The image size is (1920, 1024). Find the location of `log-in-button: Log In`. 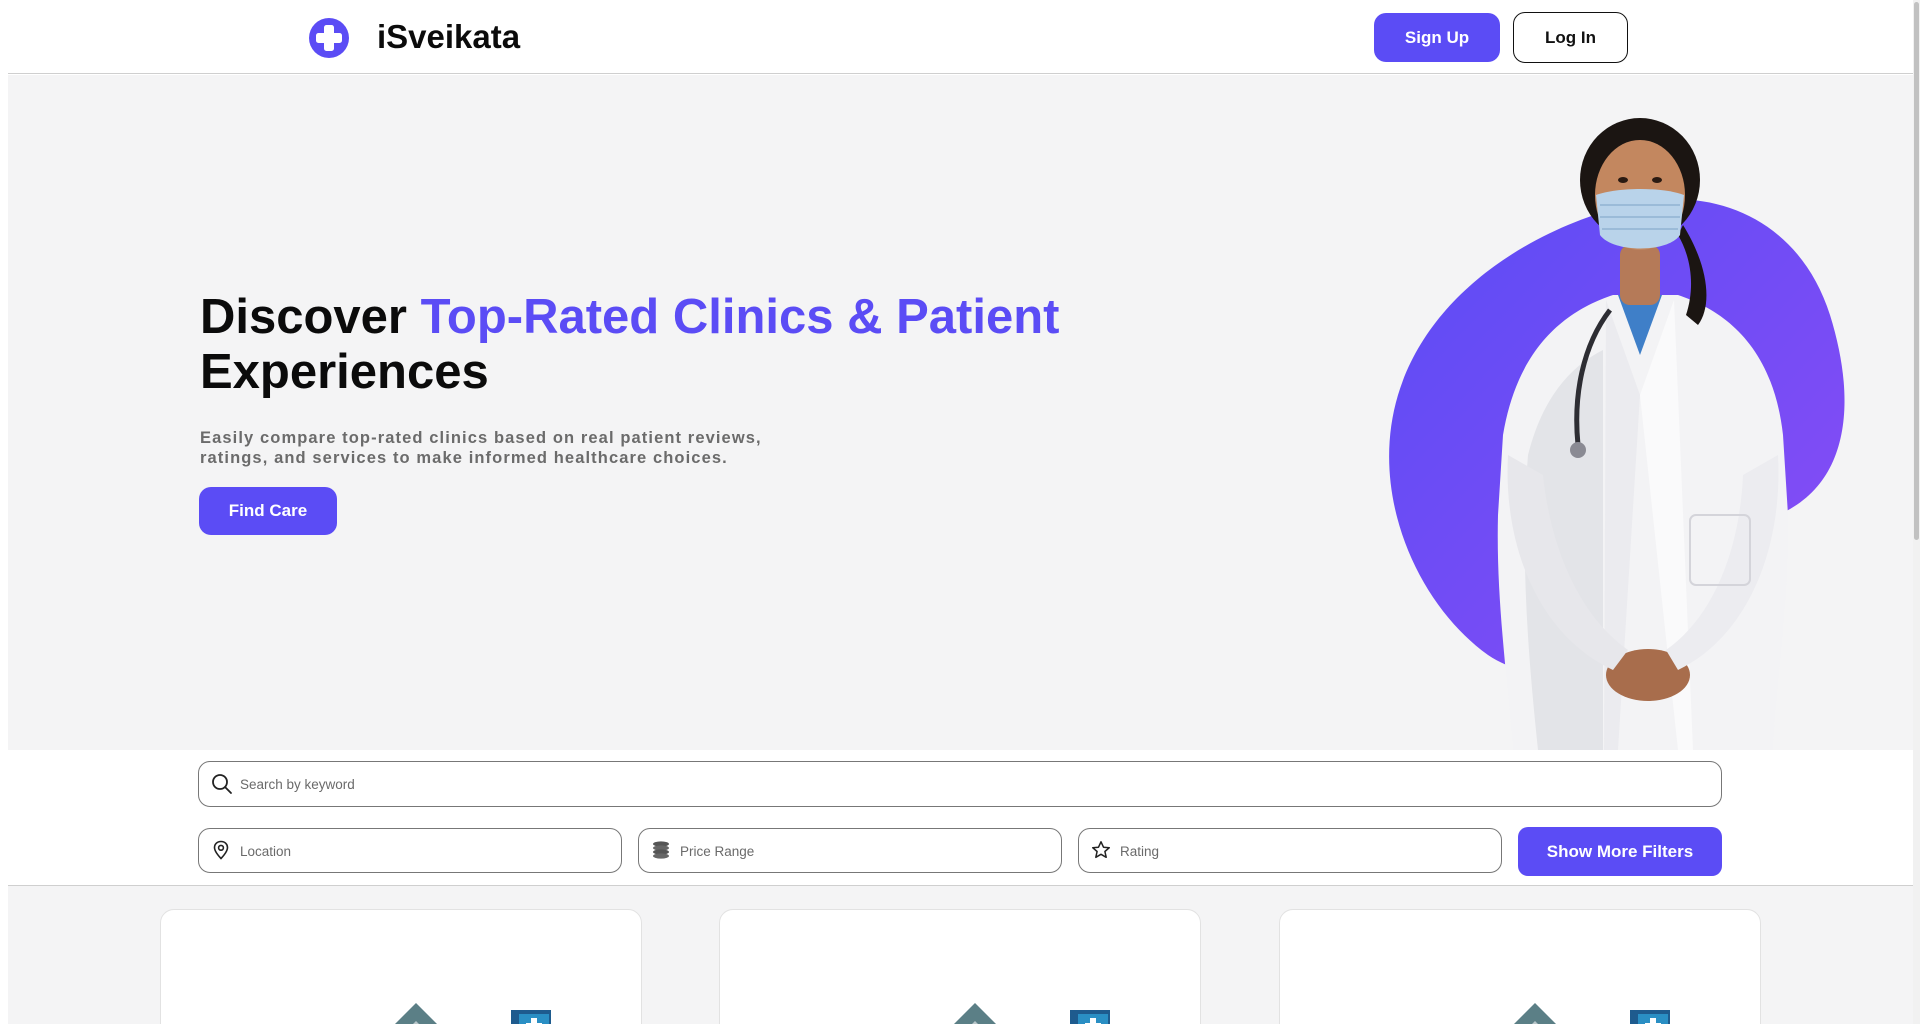

log-in-button: Log In is located at coordinates (1570, 37).